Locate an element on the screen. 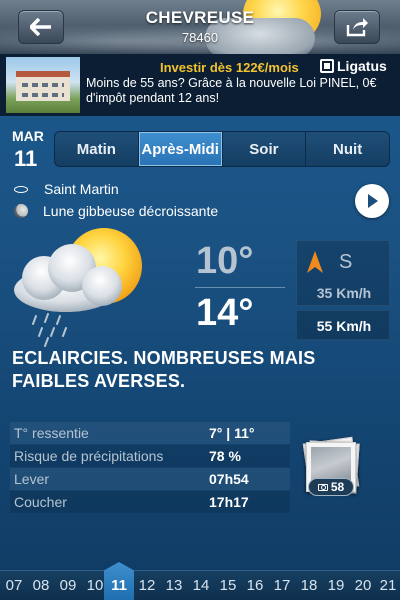 This screenshot has height=600, width=400. moon-row: Lune gibbeuse décroissante is located at coordinates (115, 211).